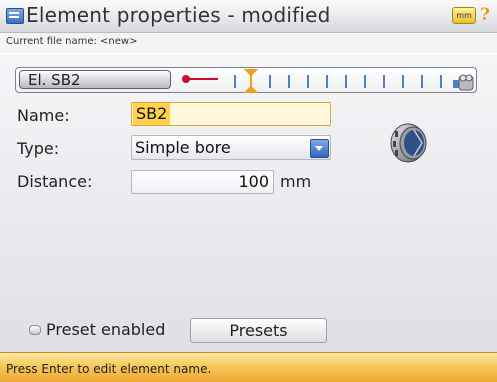  Describe the element at coordinates (95, 79) in the screenshot. I see `element-select-button: El. SB2` at that location.